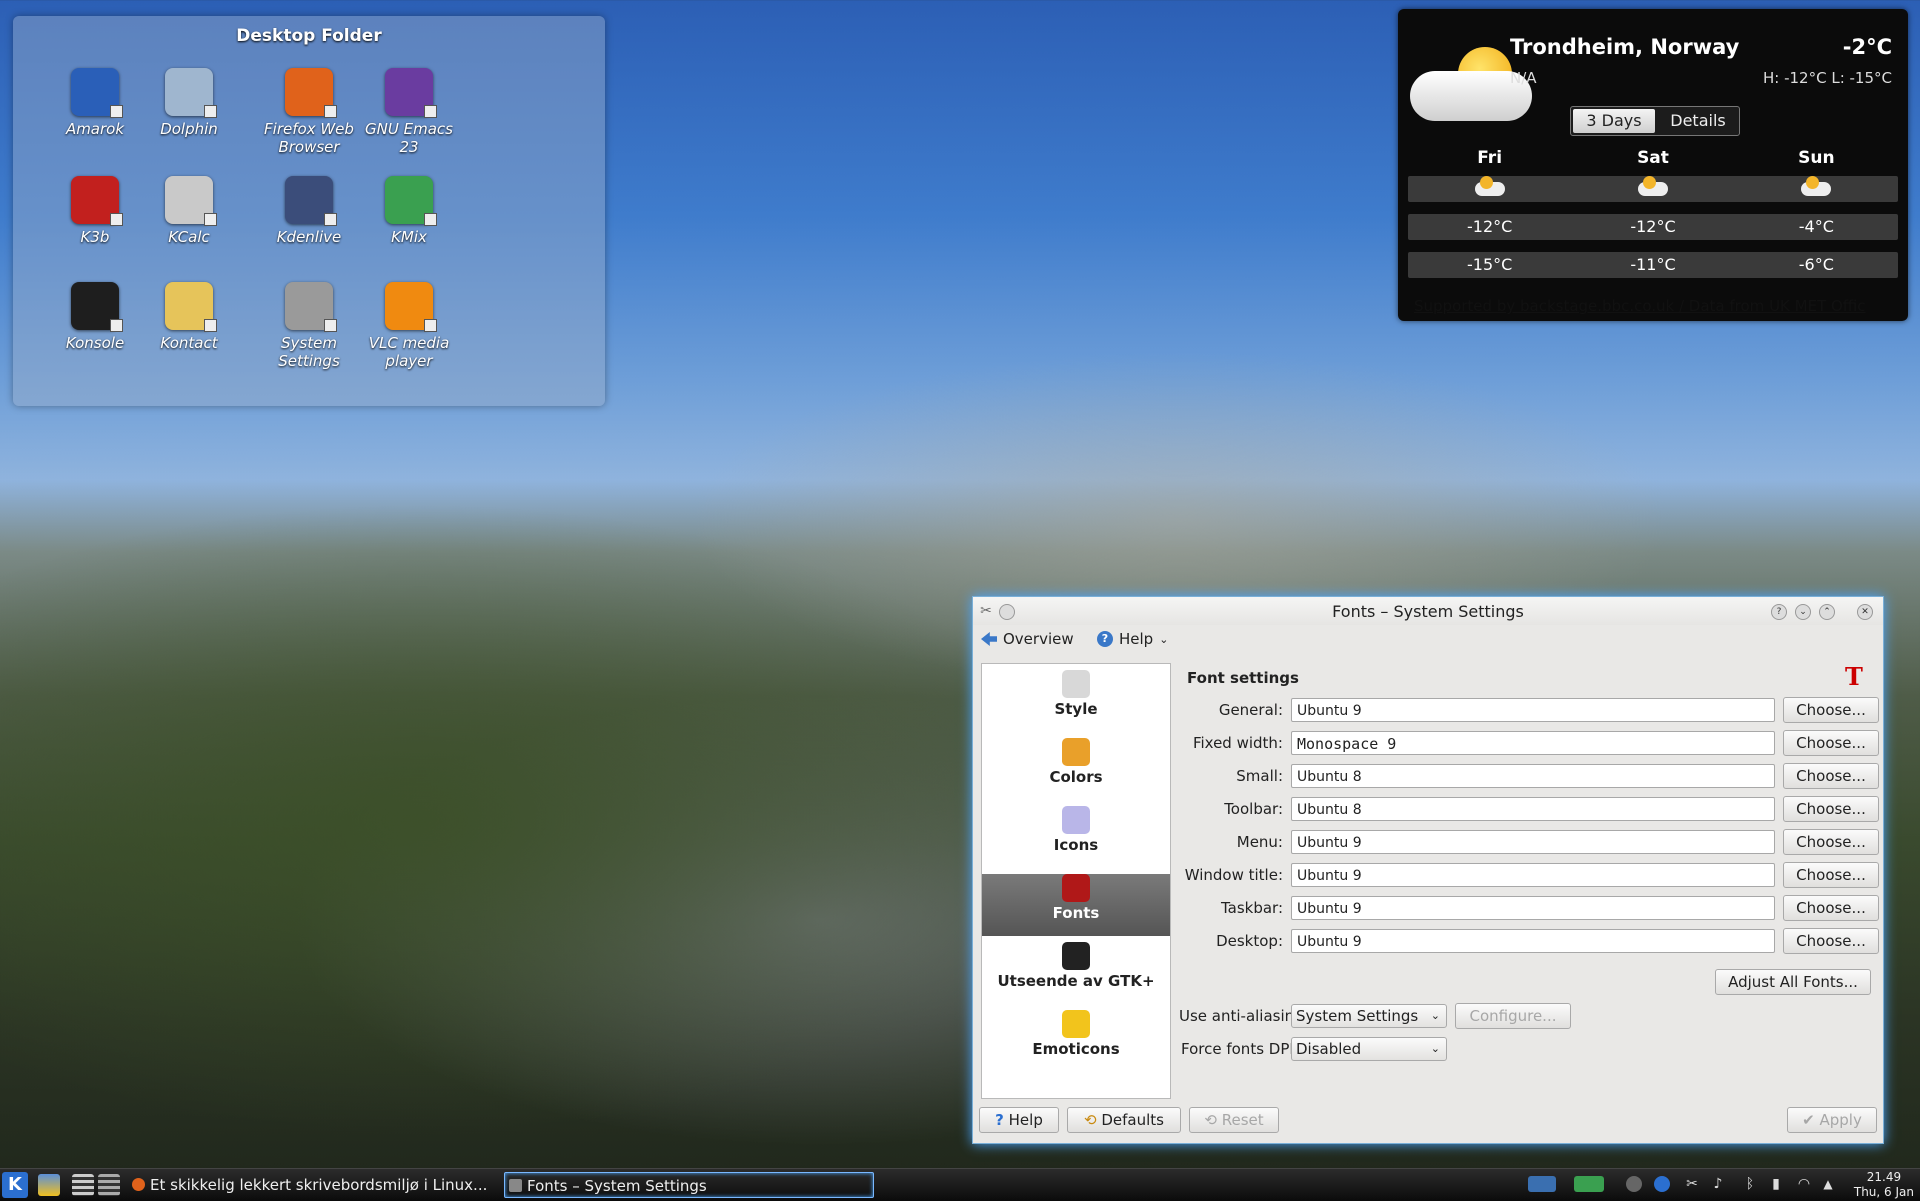 This screenshot has height=1201, width=1920. What do you see at coordinates (97, 93) in the screenshot?
I see `amarok-wolf-icon` at bounding box center [97, 93].